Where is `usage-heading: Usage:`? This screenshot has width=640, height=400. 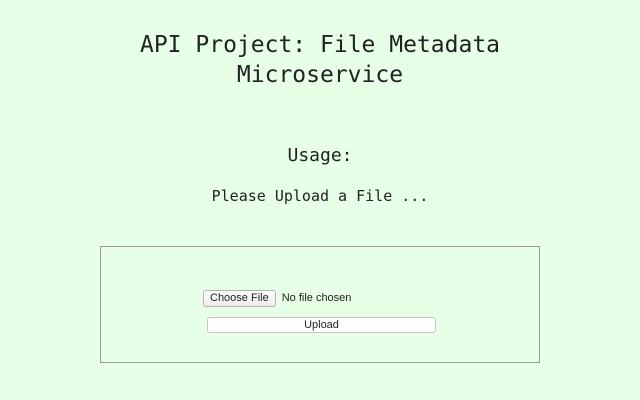 usage-heading: Usage: is located at coordinates (320, 155).